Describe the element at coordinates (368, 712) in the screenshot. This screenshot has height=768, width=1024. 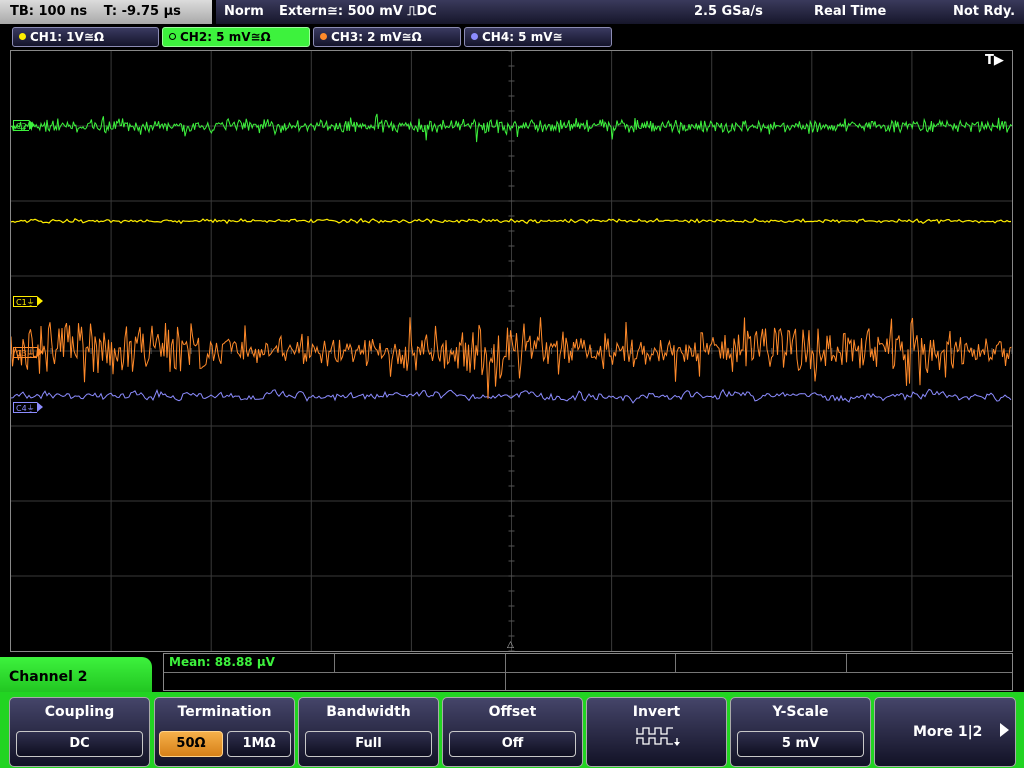
I see `bandwidth-title: Bandwidth` at that location.